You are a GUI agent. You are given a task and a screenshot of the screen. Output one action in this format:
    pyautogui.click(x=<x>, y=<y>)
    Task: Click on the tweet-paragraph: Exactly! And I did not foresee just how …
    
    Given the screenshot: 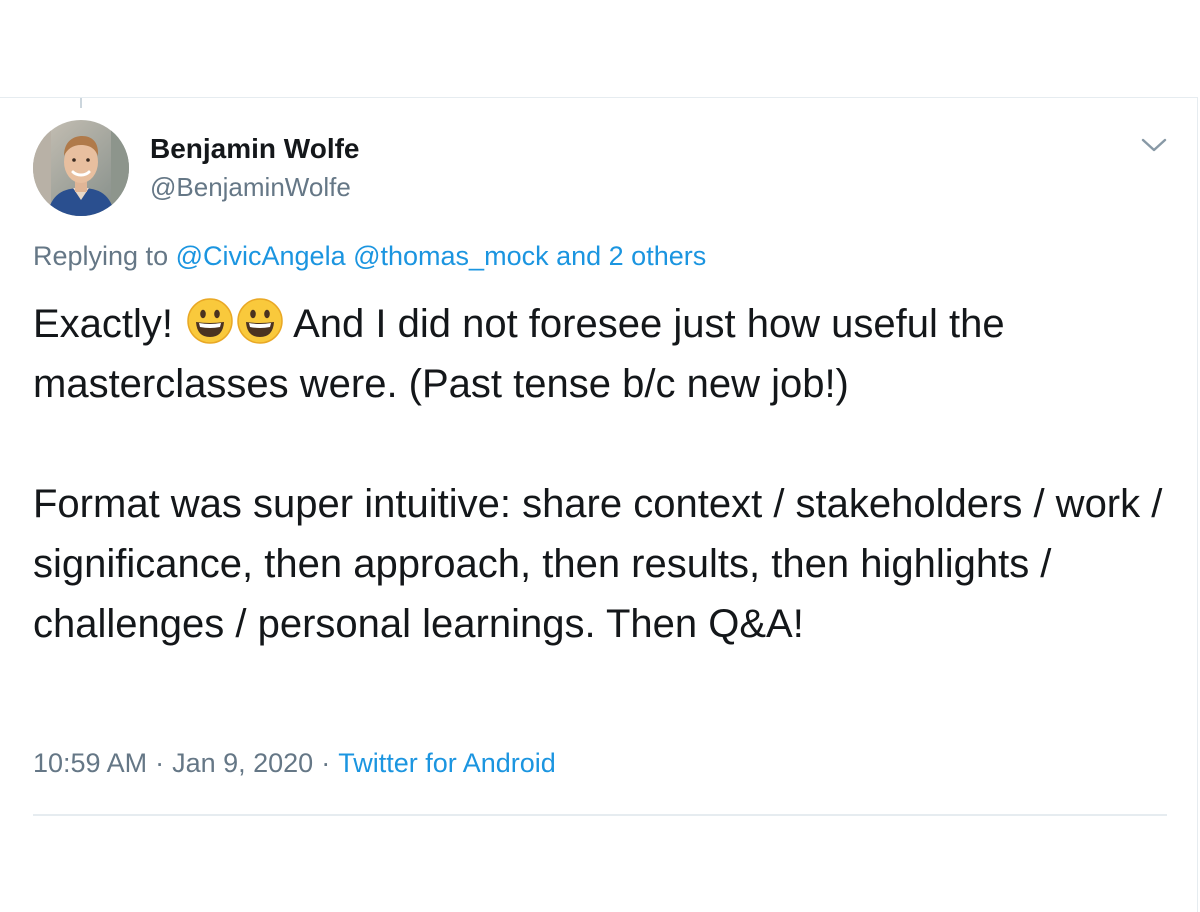 What is the action you would take?
    pyautogui.click(x=608, y=354)
    